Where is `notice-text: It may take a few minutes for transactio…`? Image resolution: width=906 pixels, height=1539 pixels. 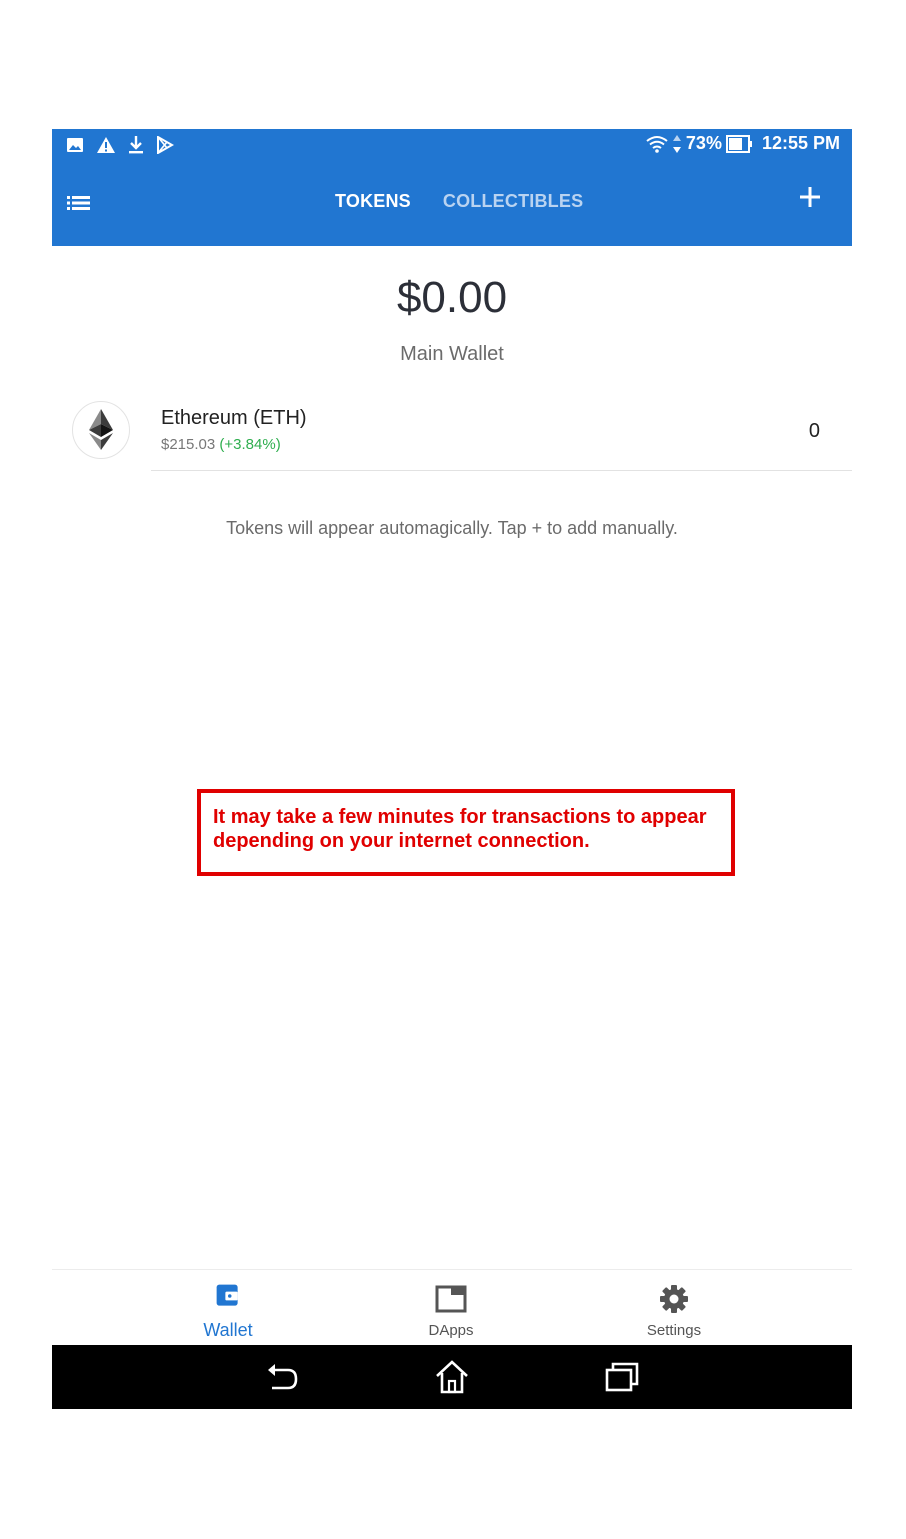 notice-text: It may take a few minutes for transactio… is located at coordinates (468, 829).